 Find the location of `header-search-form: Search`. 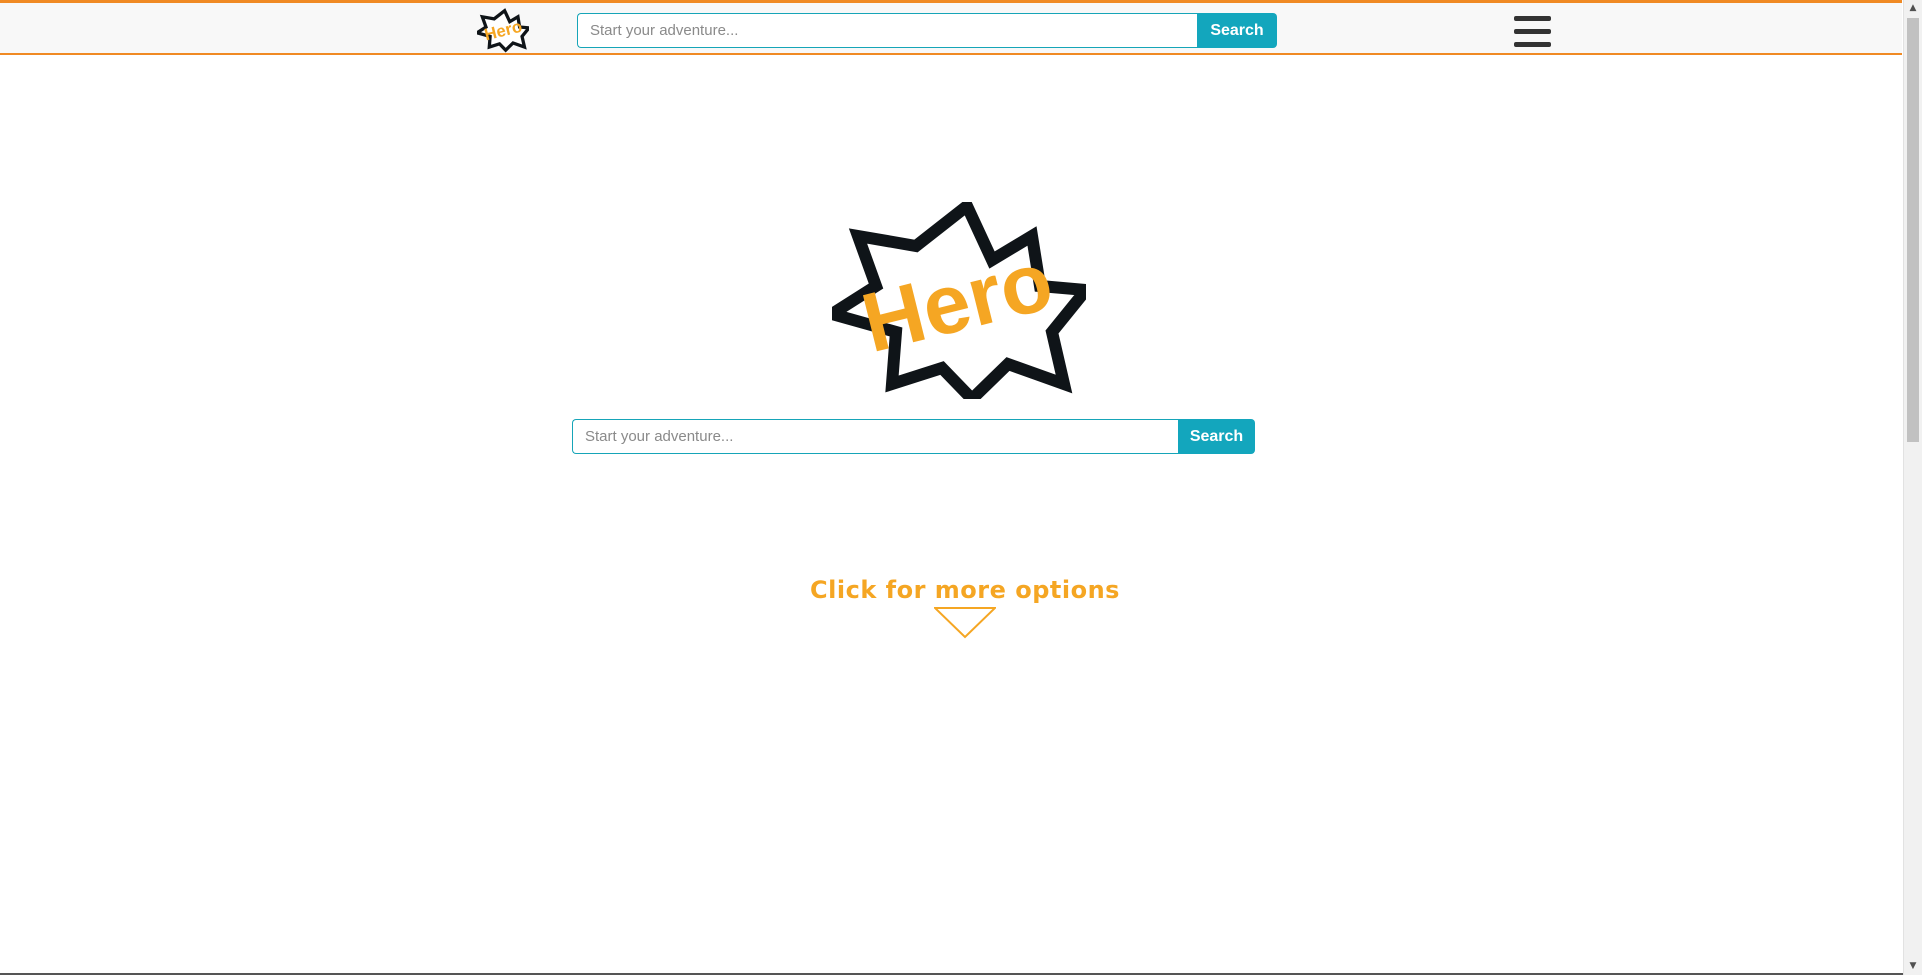

header-search-form: Search is located at coordinates (927, 30).